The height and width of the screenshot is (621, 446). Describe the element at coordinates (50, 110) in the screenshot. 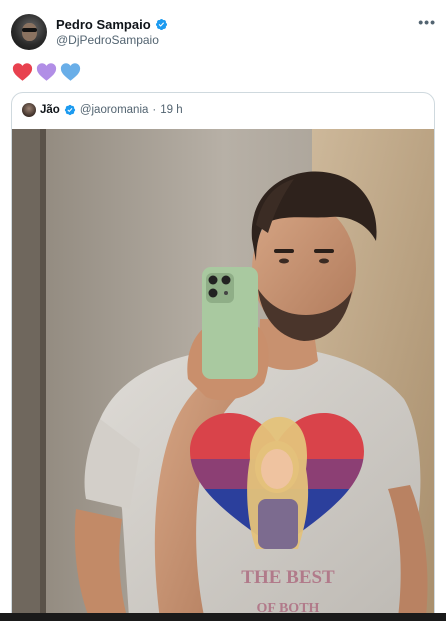

I see `quoted-author-name: Jão` at that location.